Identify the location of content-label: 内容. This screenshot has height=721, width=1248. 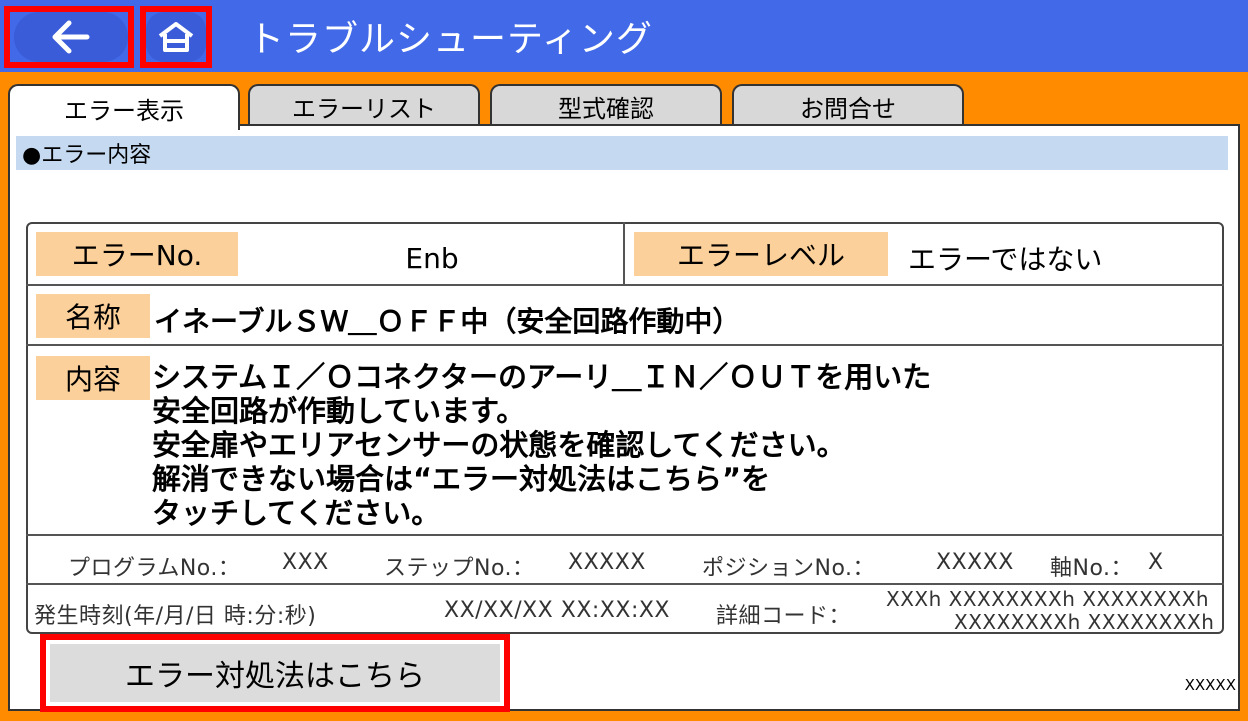
(93, 378).